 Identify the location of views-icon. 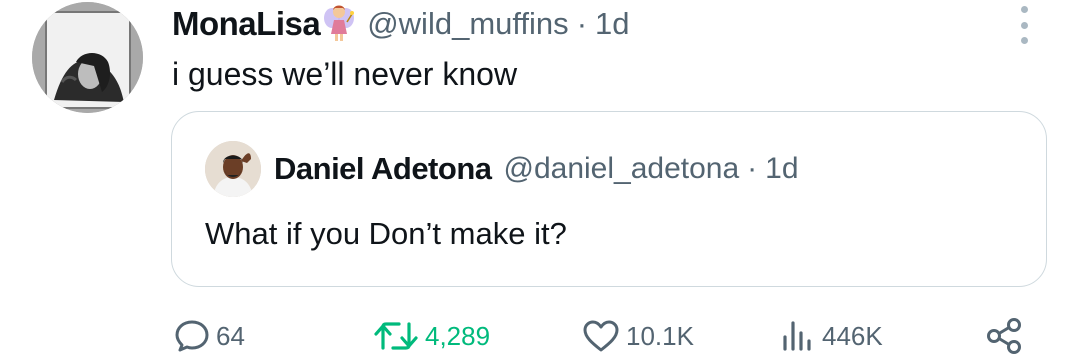
(797, 336).